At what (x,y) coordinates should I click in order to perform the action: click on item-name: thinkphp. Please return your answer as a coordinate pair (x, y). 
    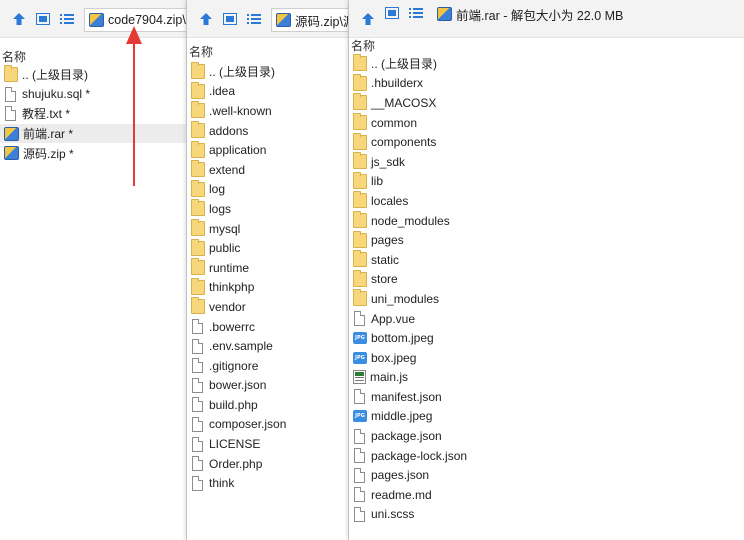
    Looking at the image, I should click on (232, 287).